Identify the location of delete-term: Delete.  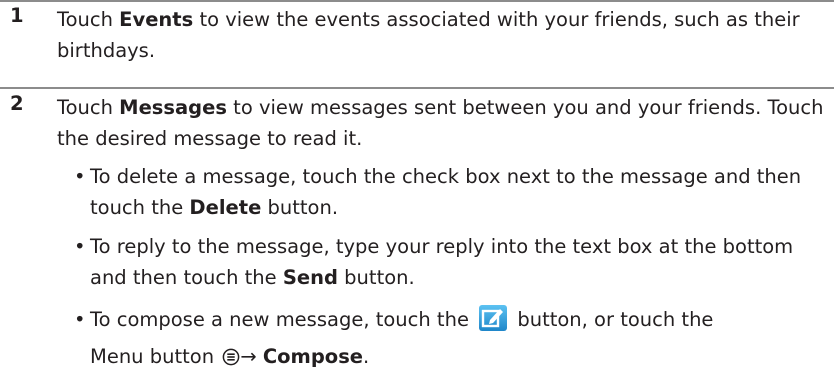
(225, 207).